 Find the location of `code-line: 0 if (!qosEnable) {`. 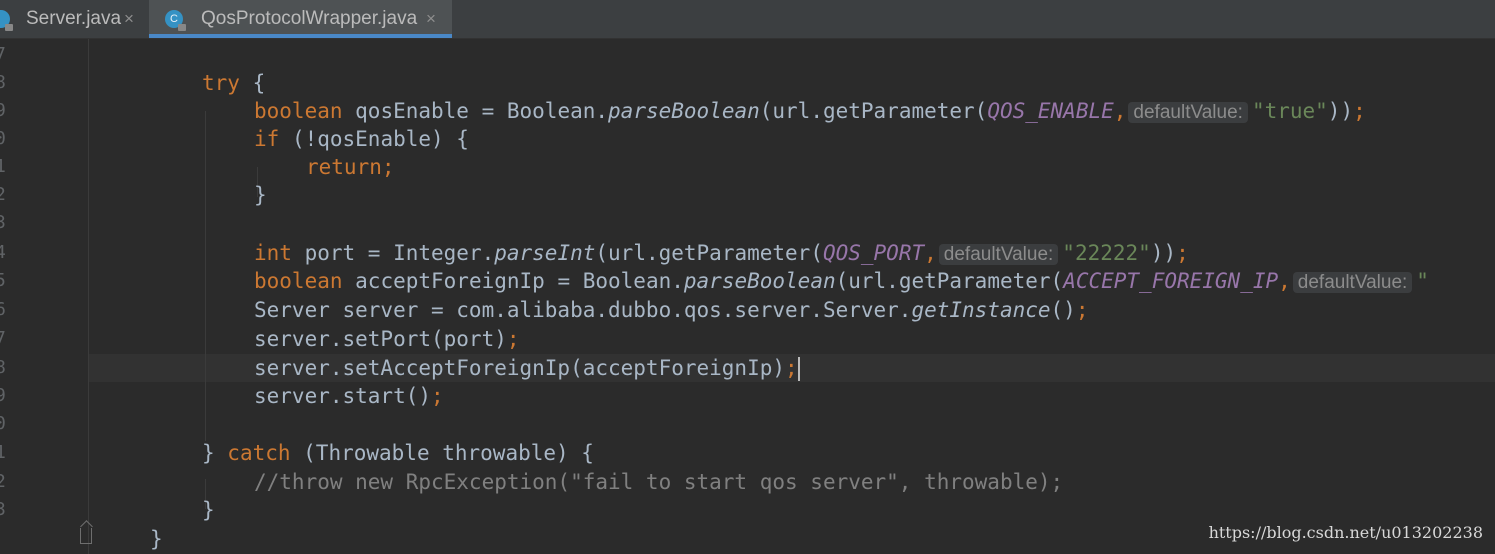

code-line: 0 if (!qosEnable) { is located at coordinates (747, 139).